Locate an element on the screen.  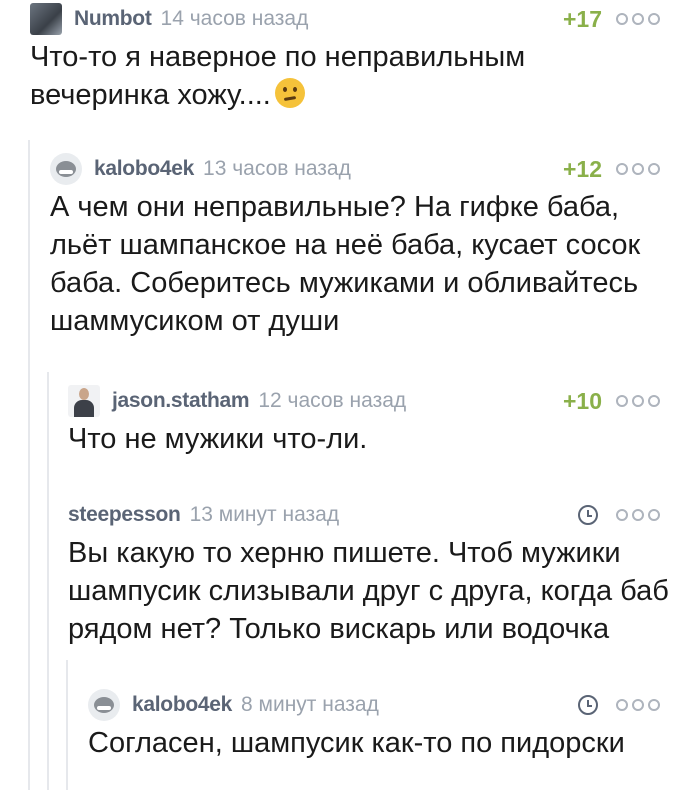
comment-time: 12 часов назад is located at coordinates (332, 400).